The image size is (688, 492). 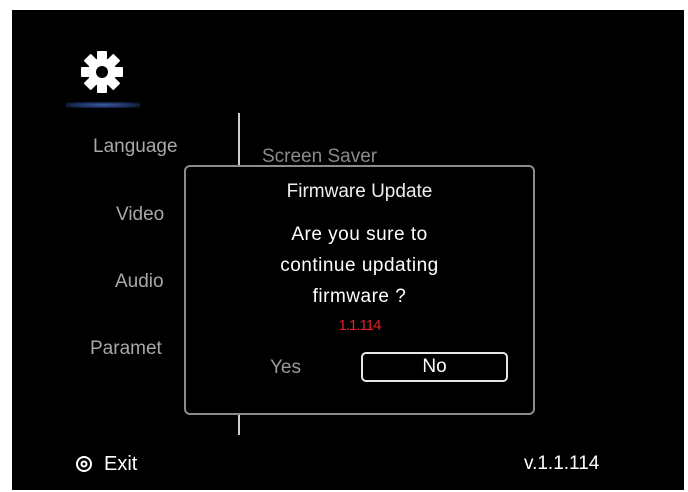 I want to click on gear-icon, so click(x=102, y=72).